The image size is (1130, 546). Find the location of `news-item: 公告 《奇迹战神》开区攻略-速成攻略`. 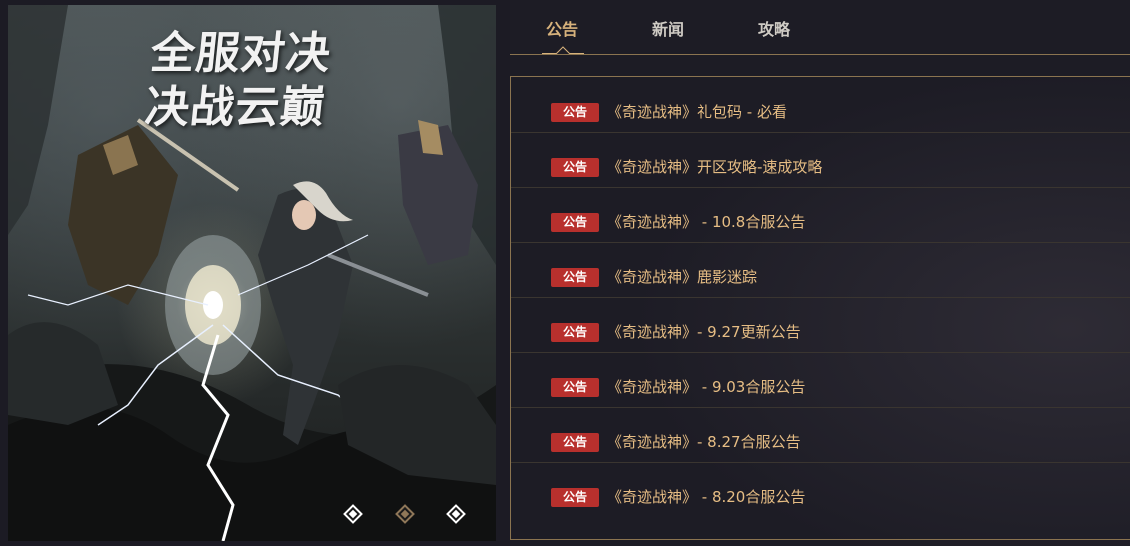

news-item: 公告 《奇迹战神》开区攻略-速成攻略 is located at coordinates (820, 160).